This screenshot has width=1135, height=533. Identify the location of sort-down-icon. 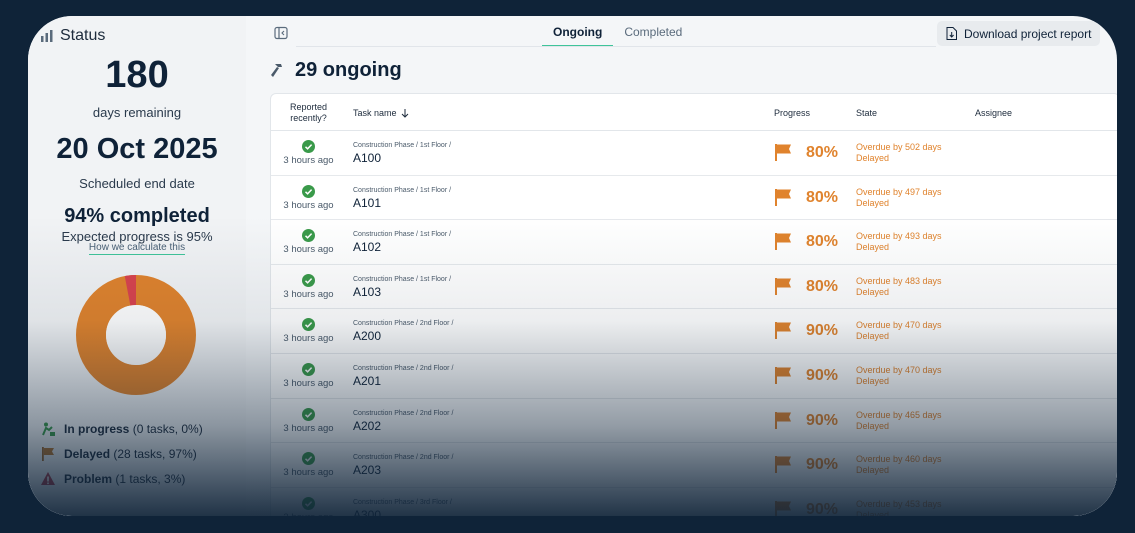
(404, 113).